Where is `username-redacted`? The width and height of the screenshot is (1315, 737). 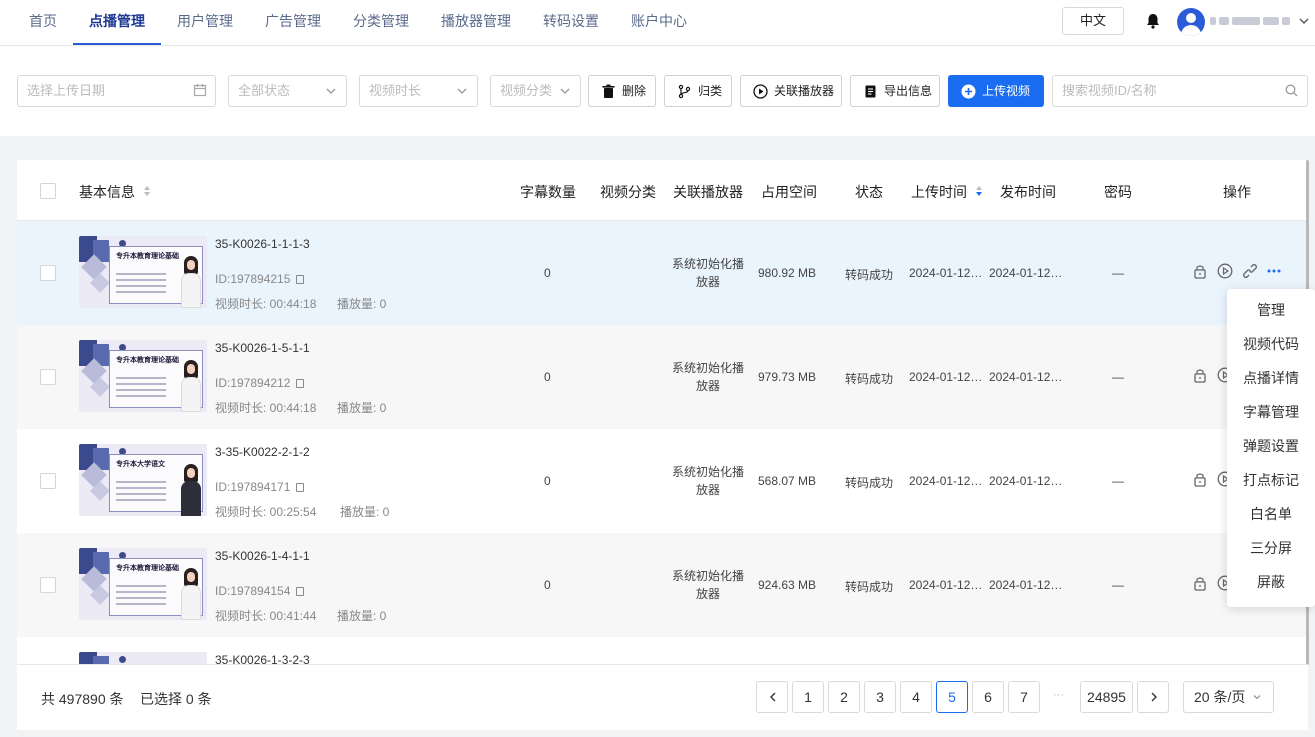
username-redacted is located at coordinates (1252, 21).